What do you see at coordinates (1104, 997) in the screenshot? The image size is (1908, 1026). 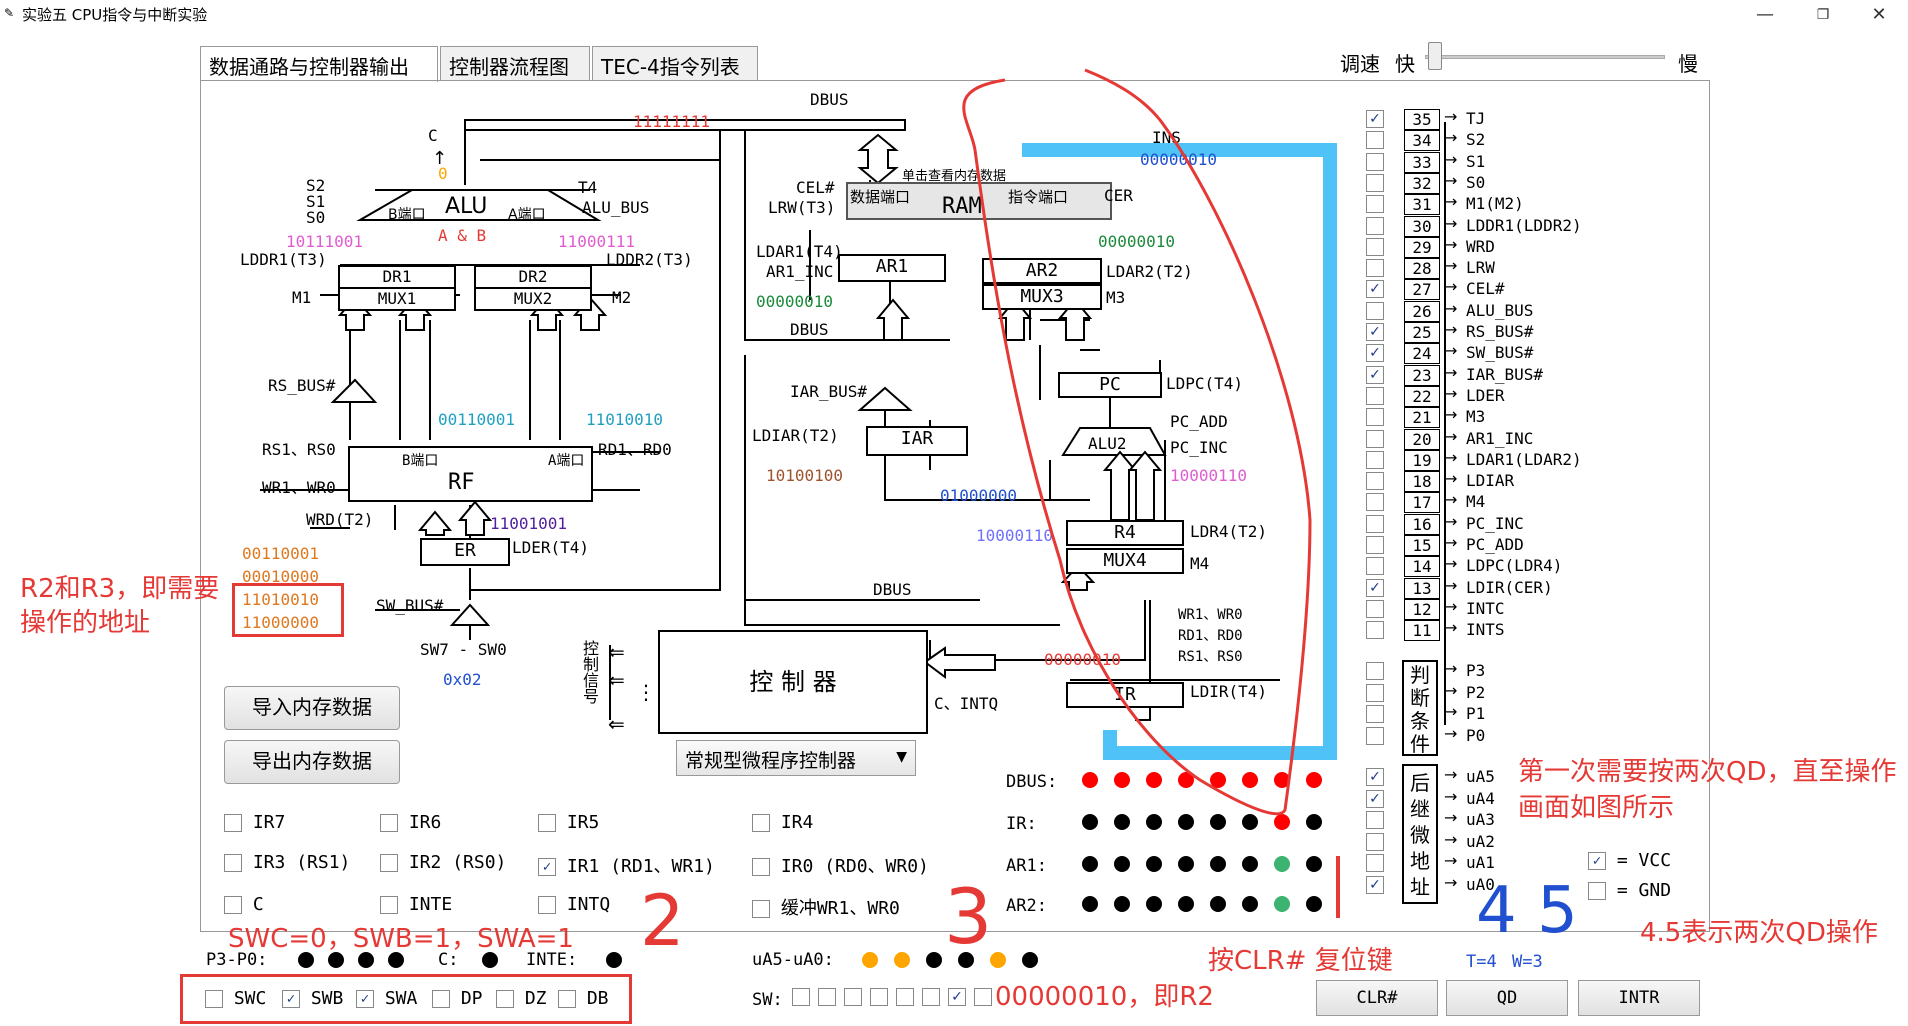 I see `annotation-r2: 00000010，即R2` at bounding box center [1104, 997].